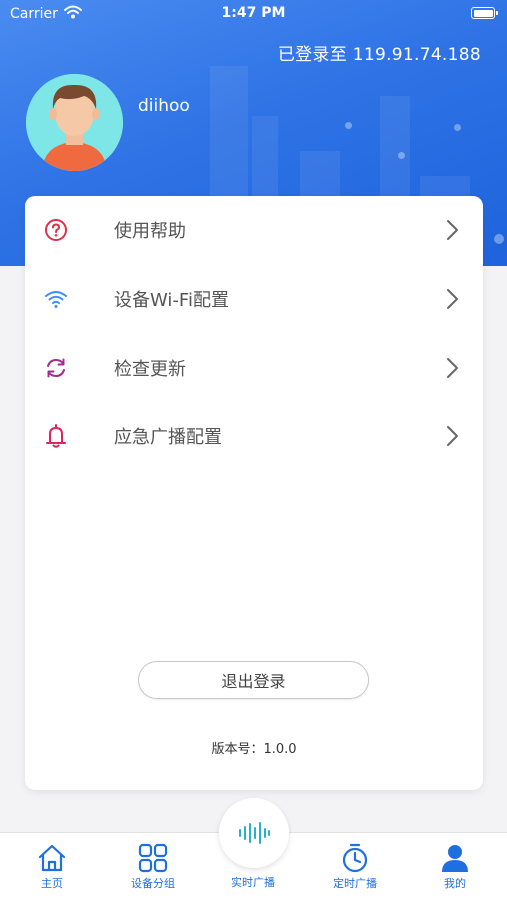 The image size is (507, 900). I want to click on tab-label-home: 主页, so click(52, 883).